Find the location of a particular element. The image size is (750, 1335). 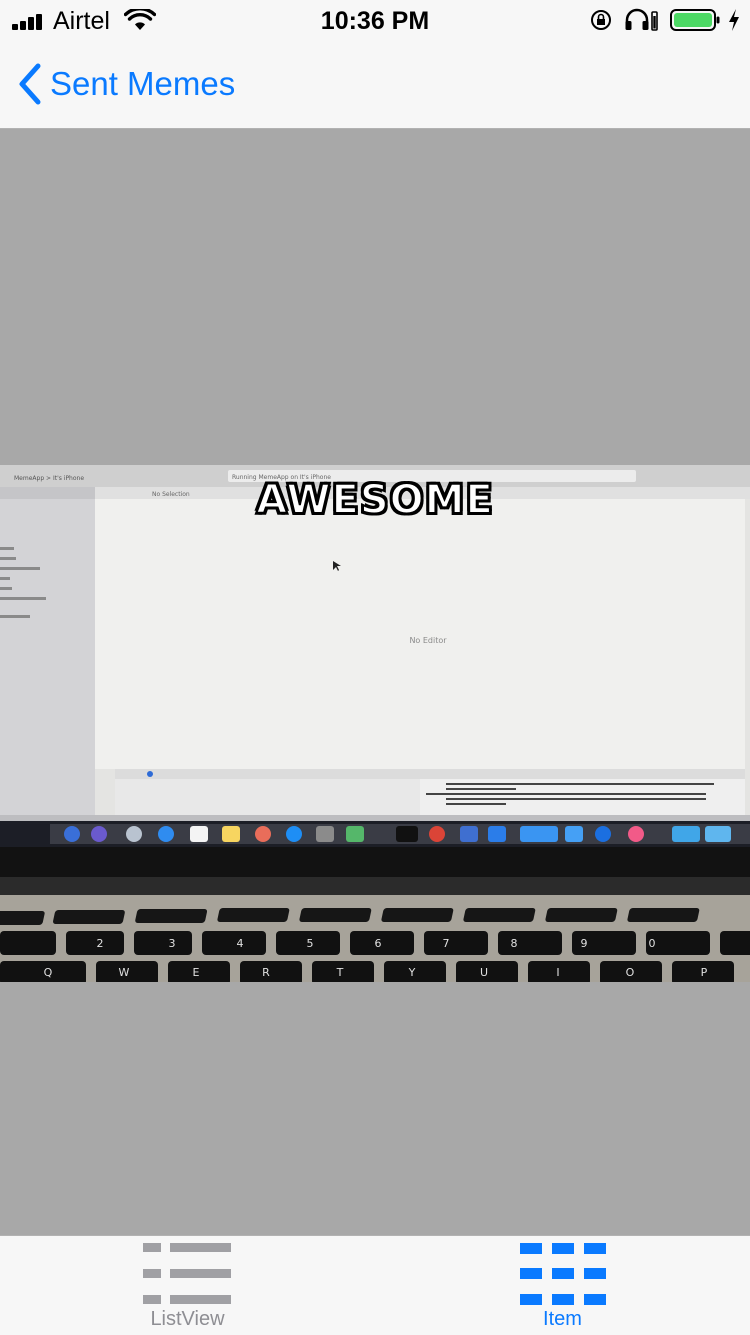

svg-text: Y is located at coordinates (412, 972).